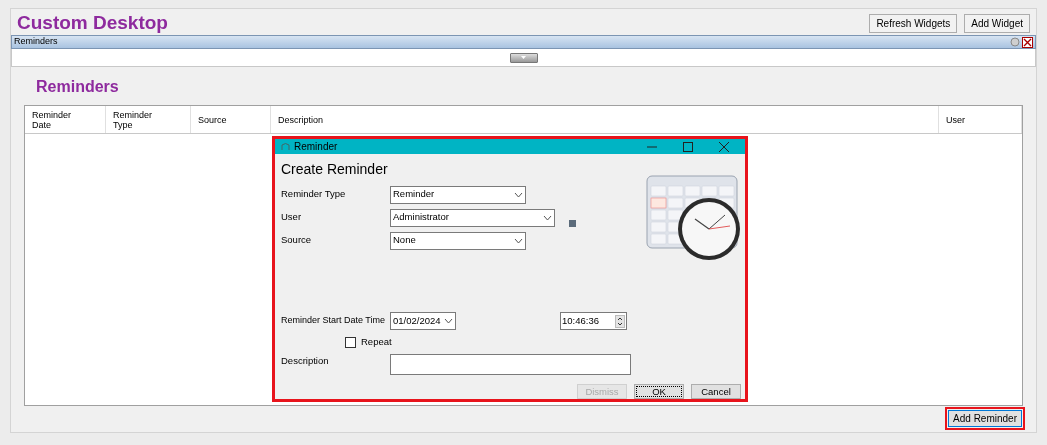 The height and width of the screenshot is (445, 1047). I want to click on app-icon, so click(285, 146).